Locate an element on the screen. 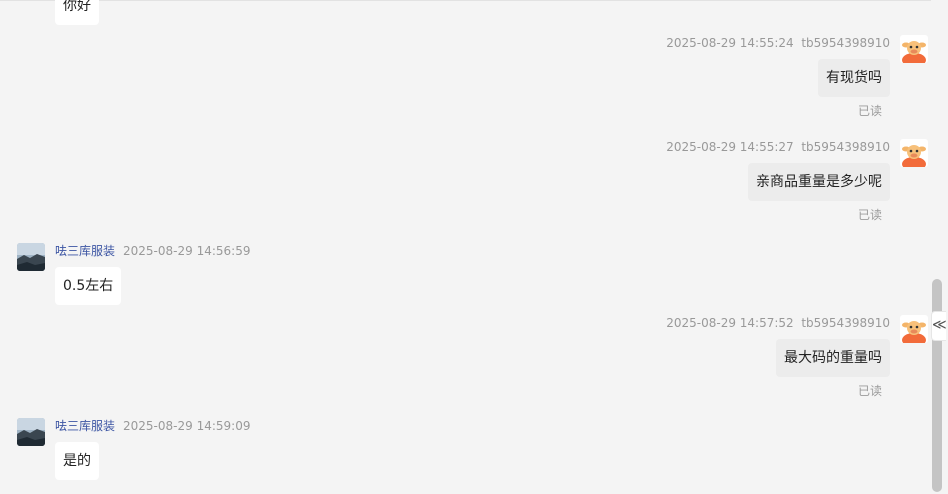 This screenshot has height=494, width=948. message-time: 2025-08-29 14:55:24 is located at coordinates (730, 43).